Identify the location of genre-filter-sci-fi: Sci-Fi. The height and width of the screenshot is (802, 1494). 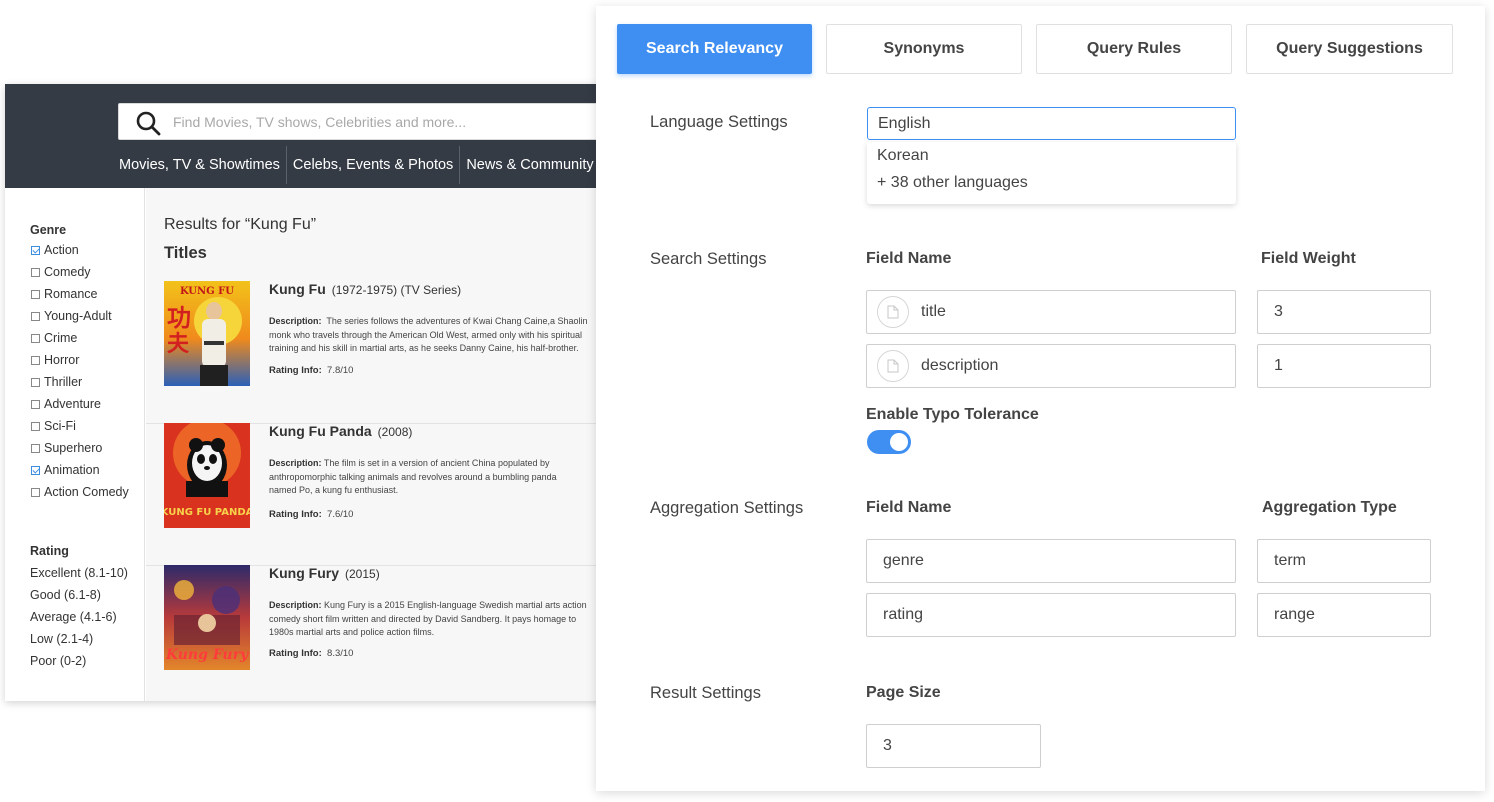
(53, 426).